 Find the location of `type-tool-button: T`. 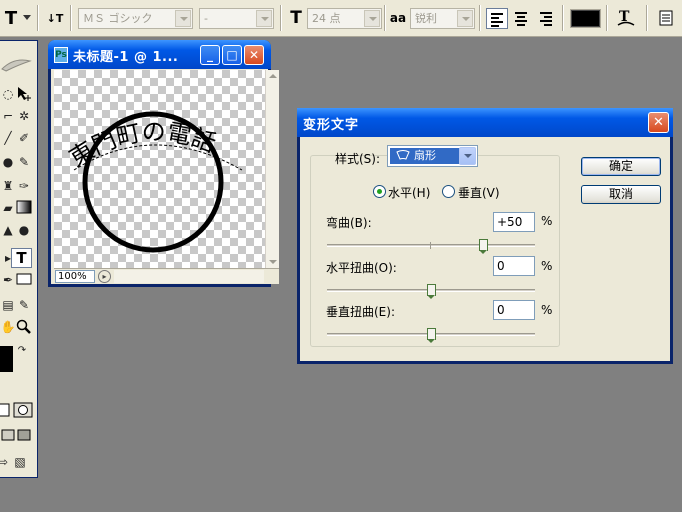

type-tool-button: T is located at coordinates (21, 258).